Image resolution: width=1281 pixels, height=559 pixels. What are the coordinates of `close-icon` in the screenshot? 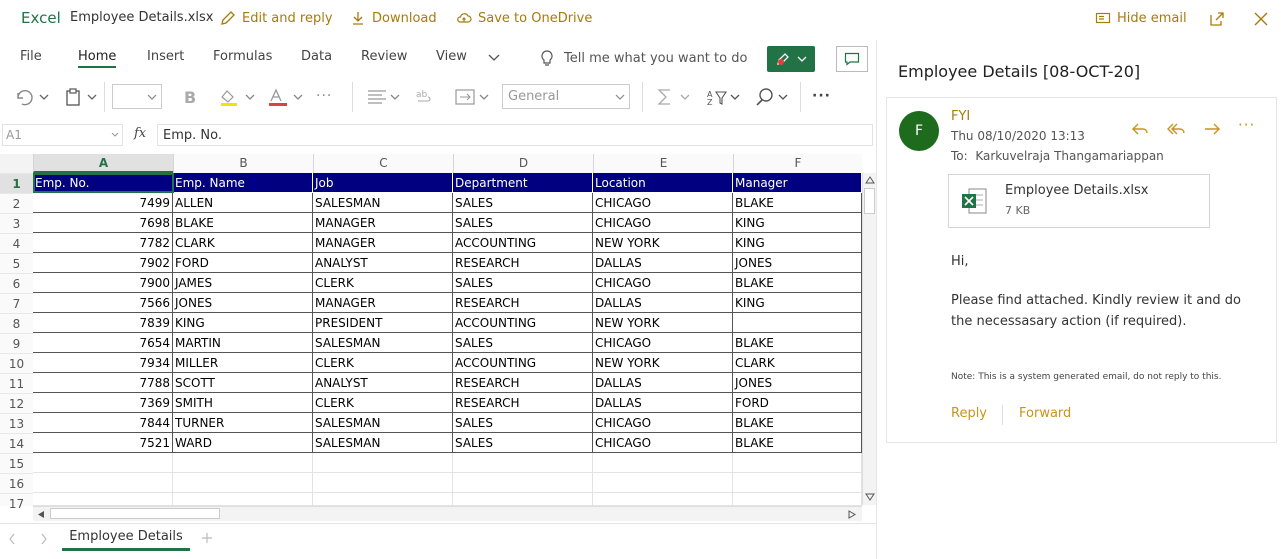 It's located at (1261, 19).